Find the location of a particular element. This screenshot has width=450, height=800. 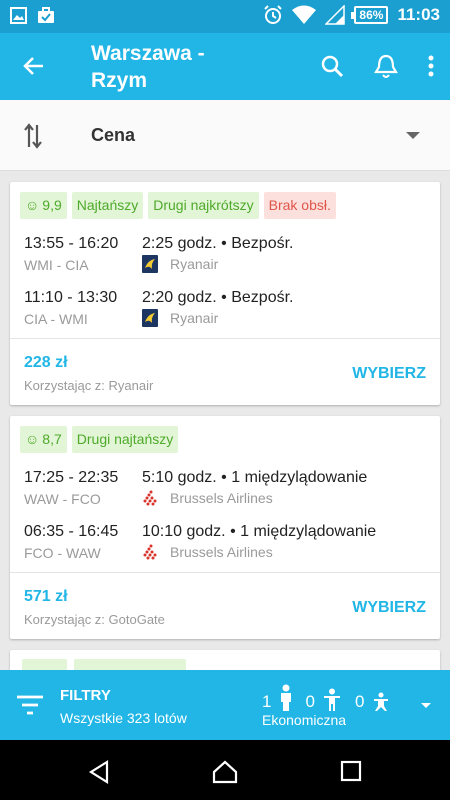

nav-back-icon is located at coordinates (99, 772).